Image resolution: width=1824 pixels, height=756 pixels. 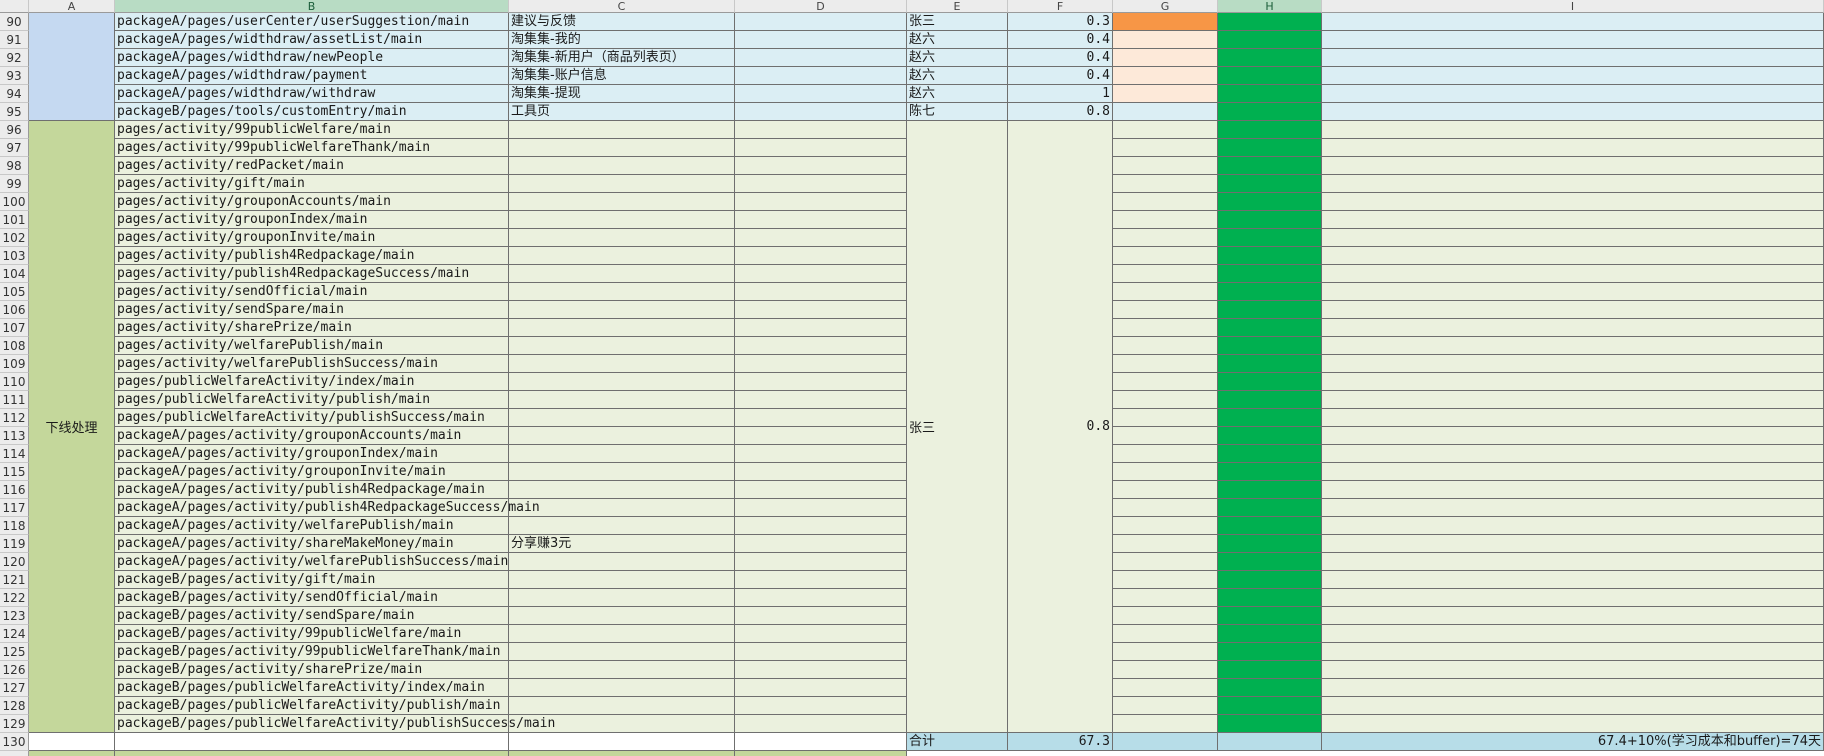 I want to click on row-header: 122, so click(x=14, y=598).